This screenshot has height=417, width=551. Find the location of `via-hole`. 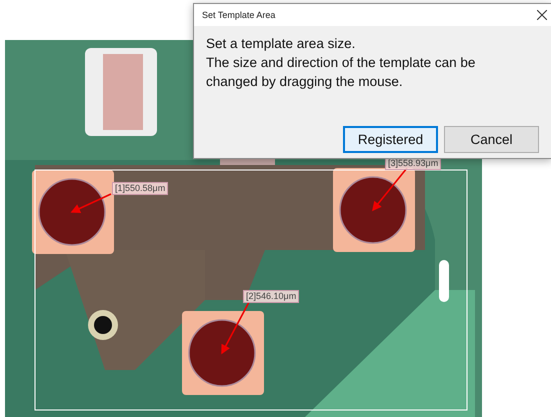

via-hole is located at coordinates (103, 325).